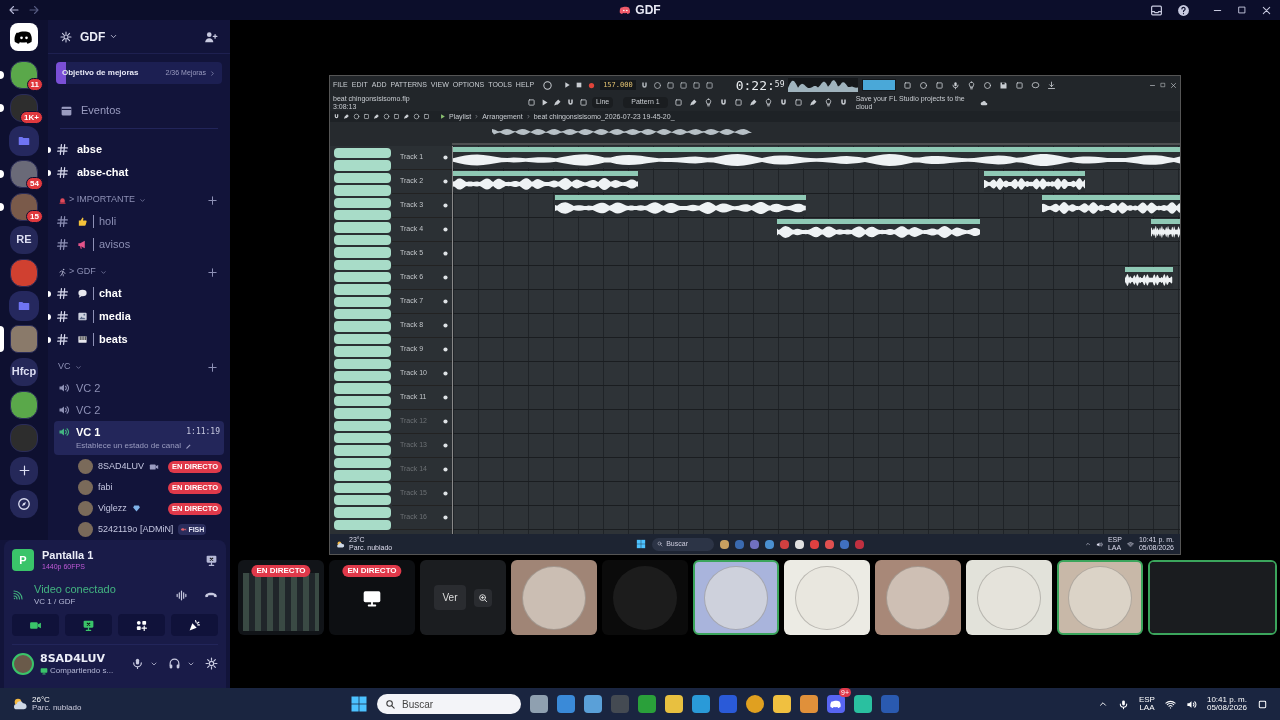 Image resolution: width=1280 pixels, height=720 pixels. Describe the element at coordinates (1004, 85) in the screenshot. I see `save-icon` at that location.